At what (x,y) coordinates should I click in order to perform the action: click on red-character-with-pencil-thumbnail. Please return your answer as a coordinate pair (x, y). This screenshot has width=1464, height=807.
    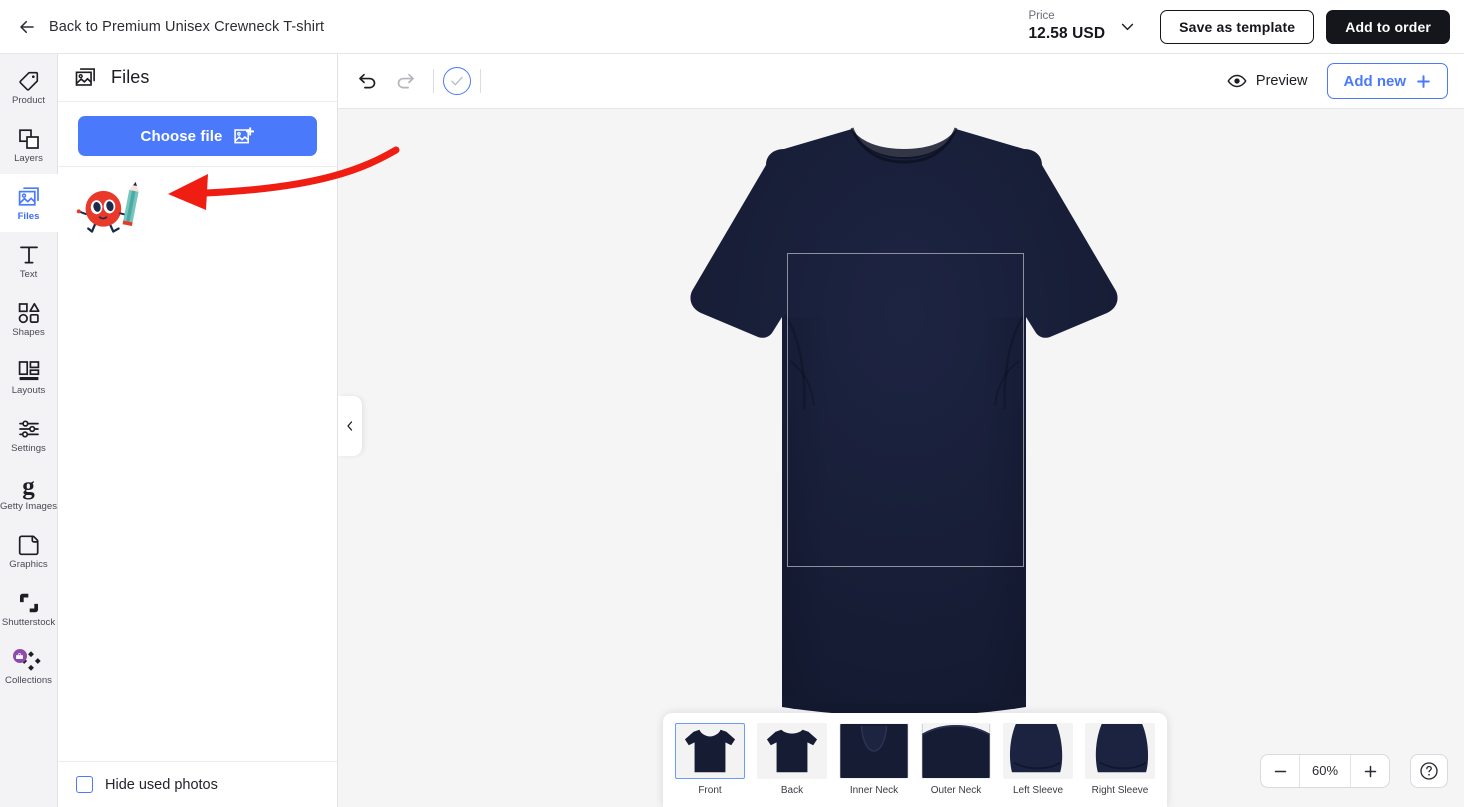
    Looking at the image, I should click on (107, 207).